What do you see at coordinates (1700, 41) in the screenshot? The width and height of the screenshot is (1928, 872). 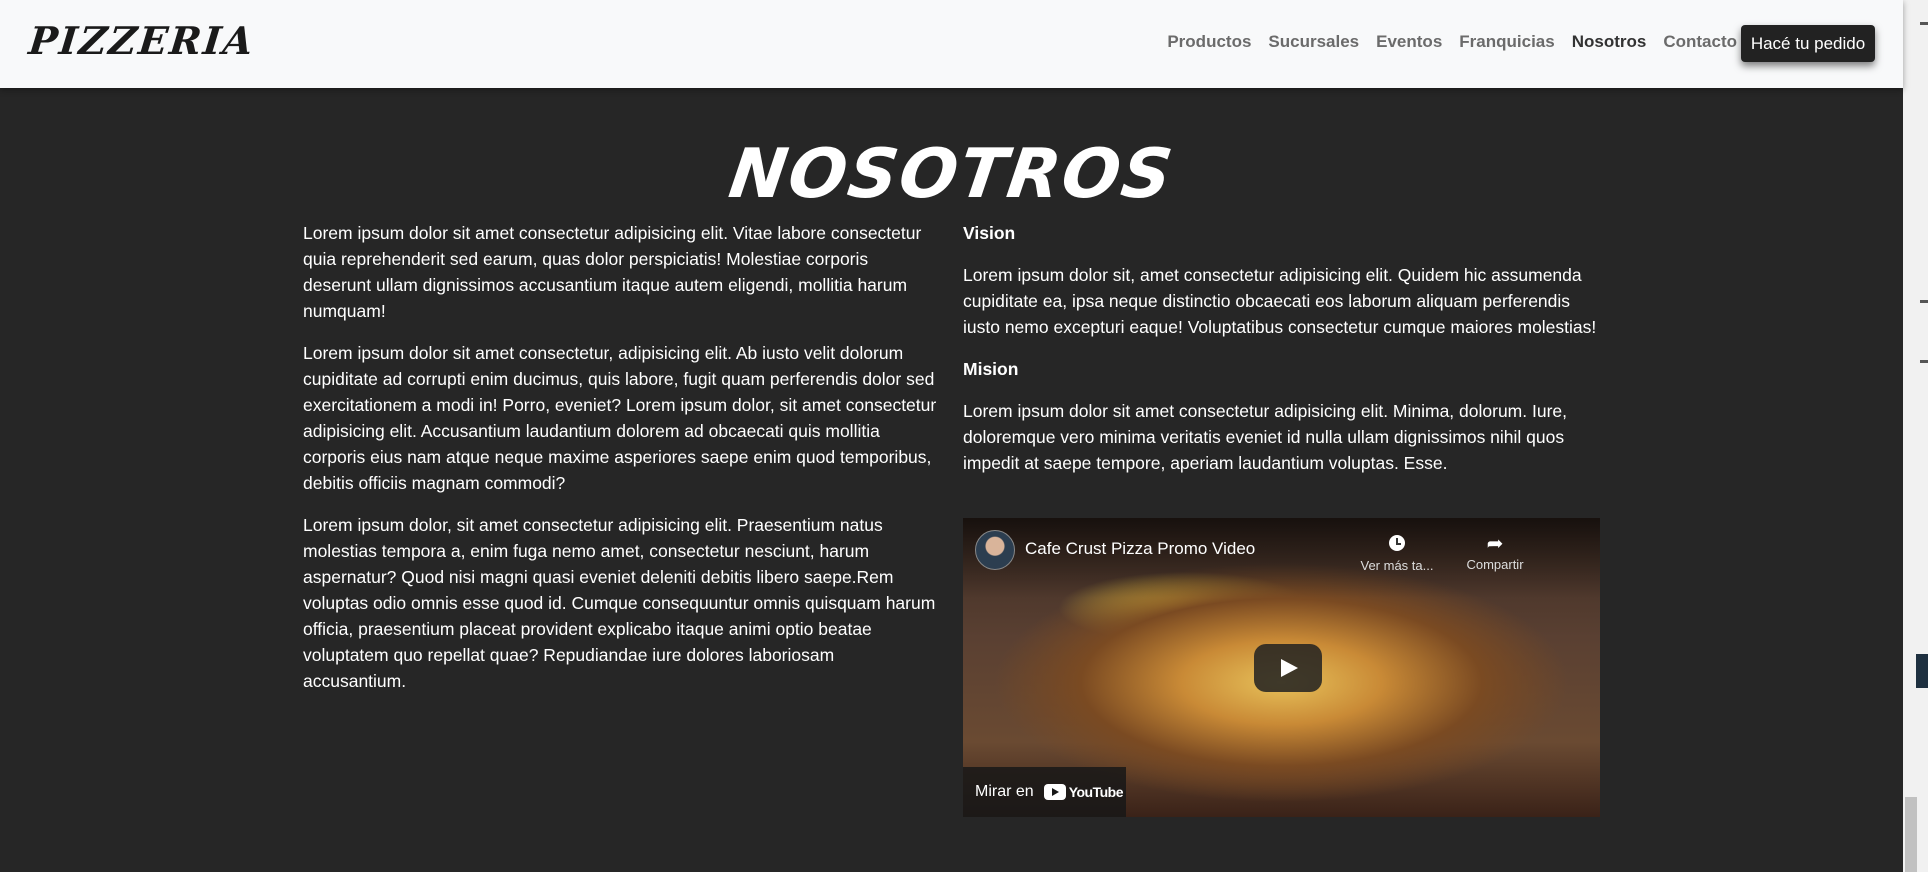 I see `nav-link-contacto-label: Contacto` at bounding box center [1700, 41].